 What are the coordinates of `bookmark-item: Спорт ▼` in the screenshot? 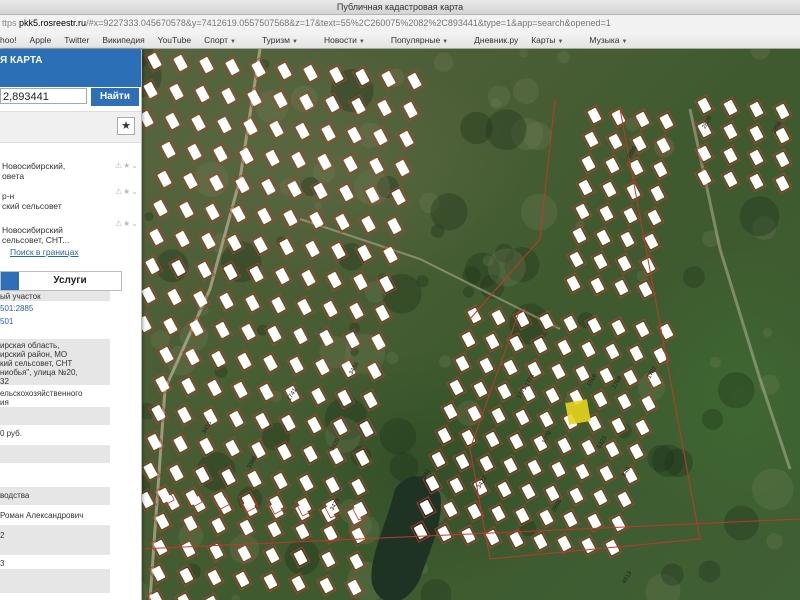 It's located at (226, 40).